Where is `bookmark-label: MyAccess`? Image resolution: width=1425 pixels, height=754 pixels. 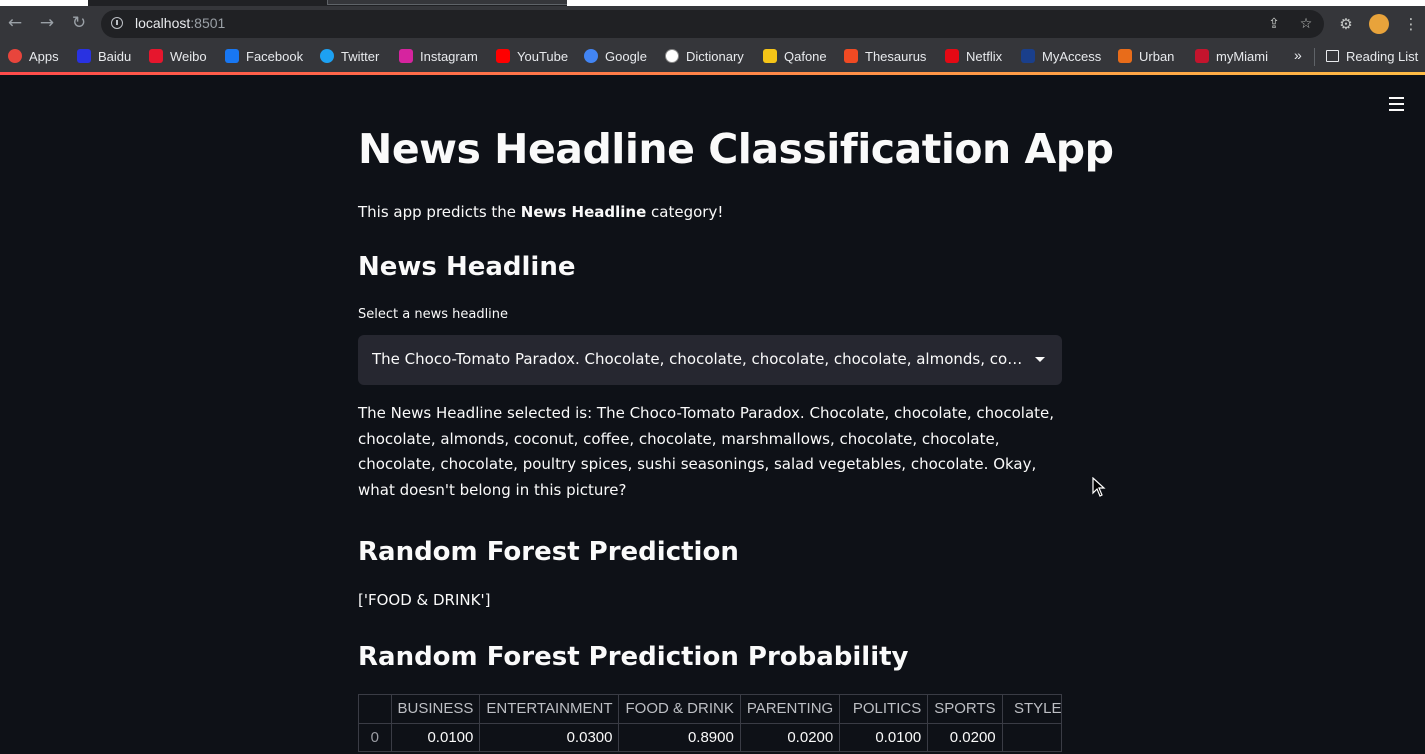 bookmark-label: MyAccess is located at coordinates (1072, 56).